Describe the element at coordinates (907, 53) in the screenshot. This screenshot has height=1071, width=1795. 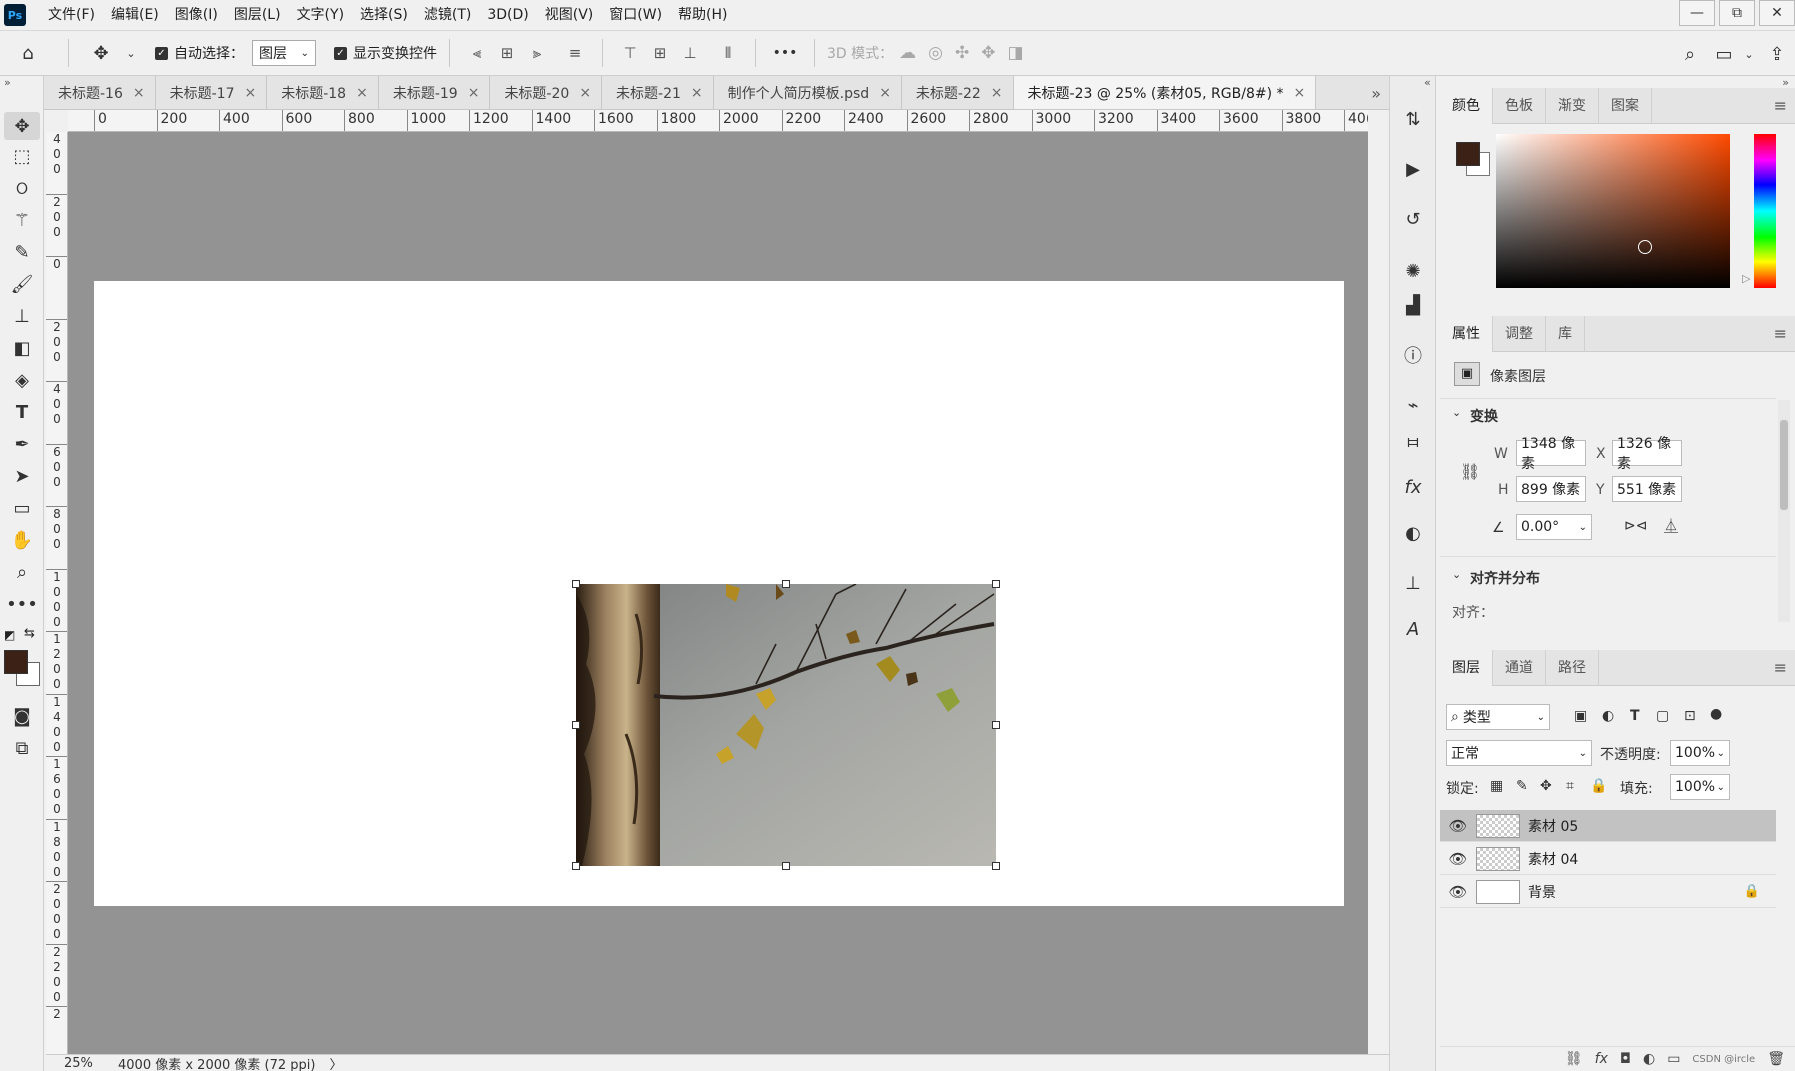
I see `orbit-3d-icon: ☁` at that location.